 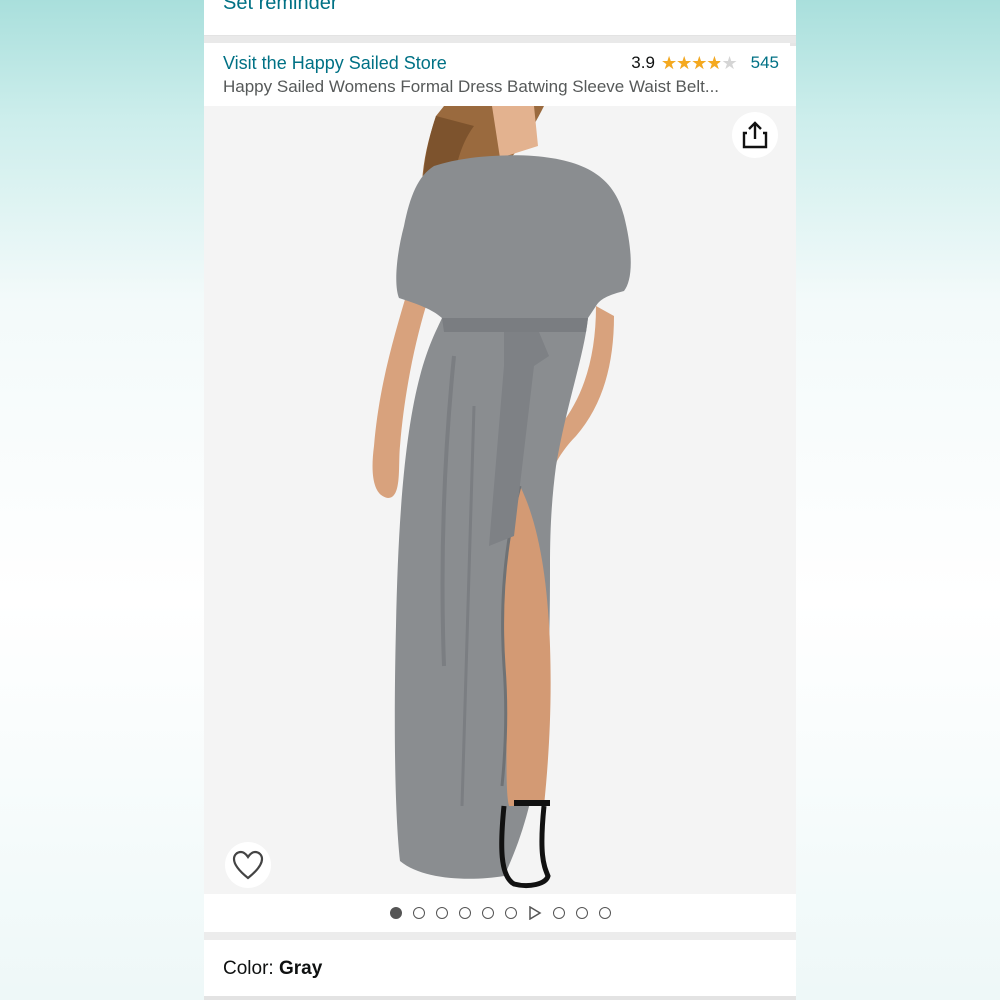 What do you see at coordinates (251, 968) in the screenshot?
I see `color-label: Color:` at bounding box center [251, 968].